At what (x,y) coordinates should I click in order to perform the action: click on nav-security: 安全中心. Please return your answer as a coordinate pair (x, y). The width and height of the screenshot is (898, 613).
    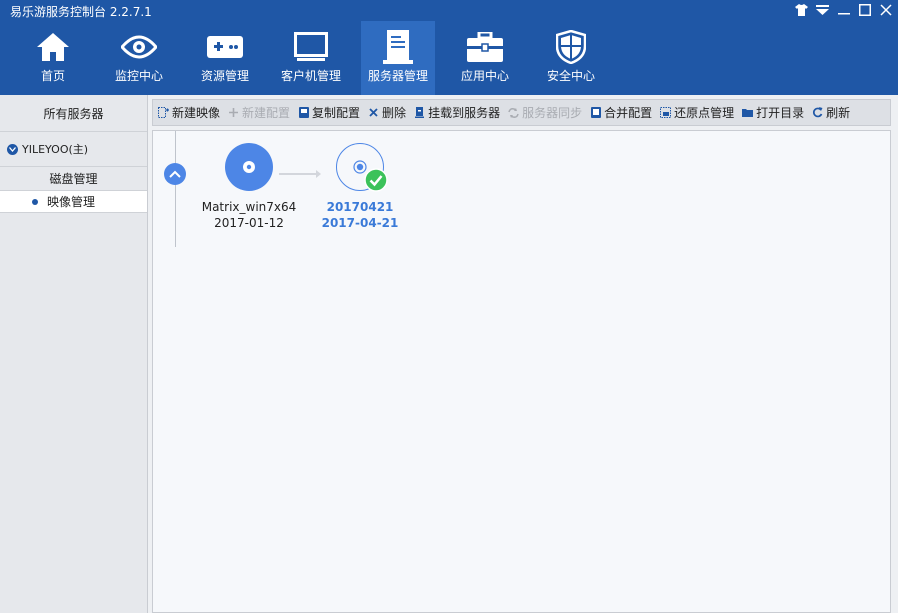
    Looking at the image, I should click on (571, 58).